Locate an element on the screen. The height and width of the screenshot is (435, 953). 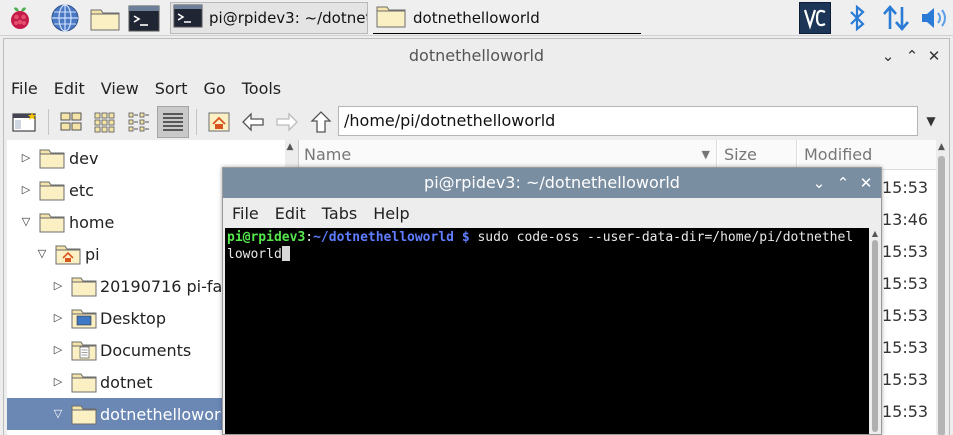
thumbnail-view-button is located at coordinates (105, 122).